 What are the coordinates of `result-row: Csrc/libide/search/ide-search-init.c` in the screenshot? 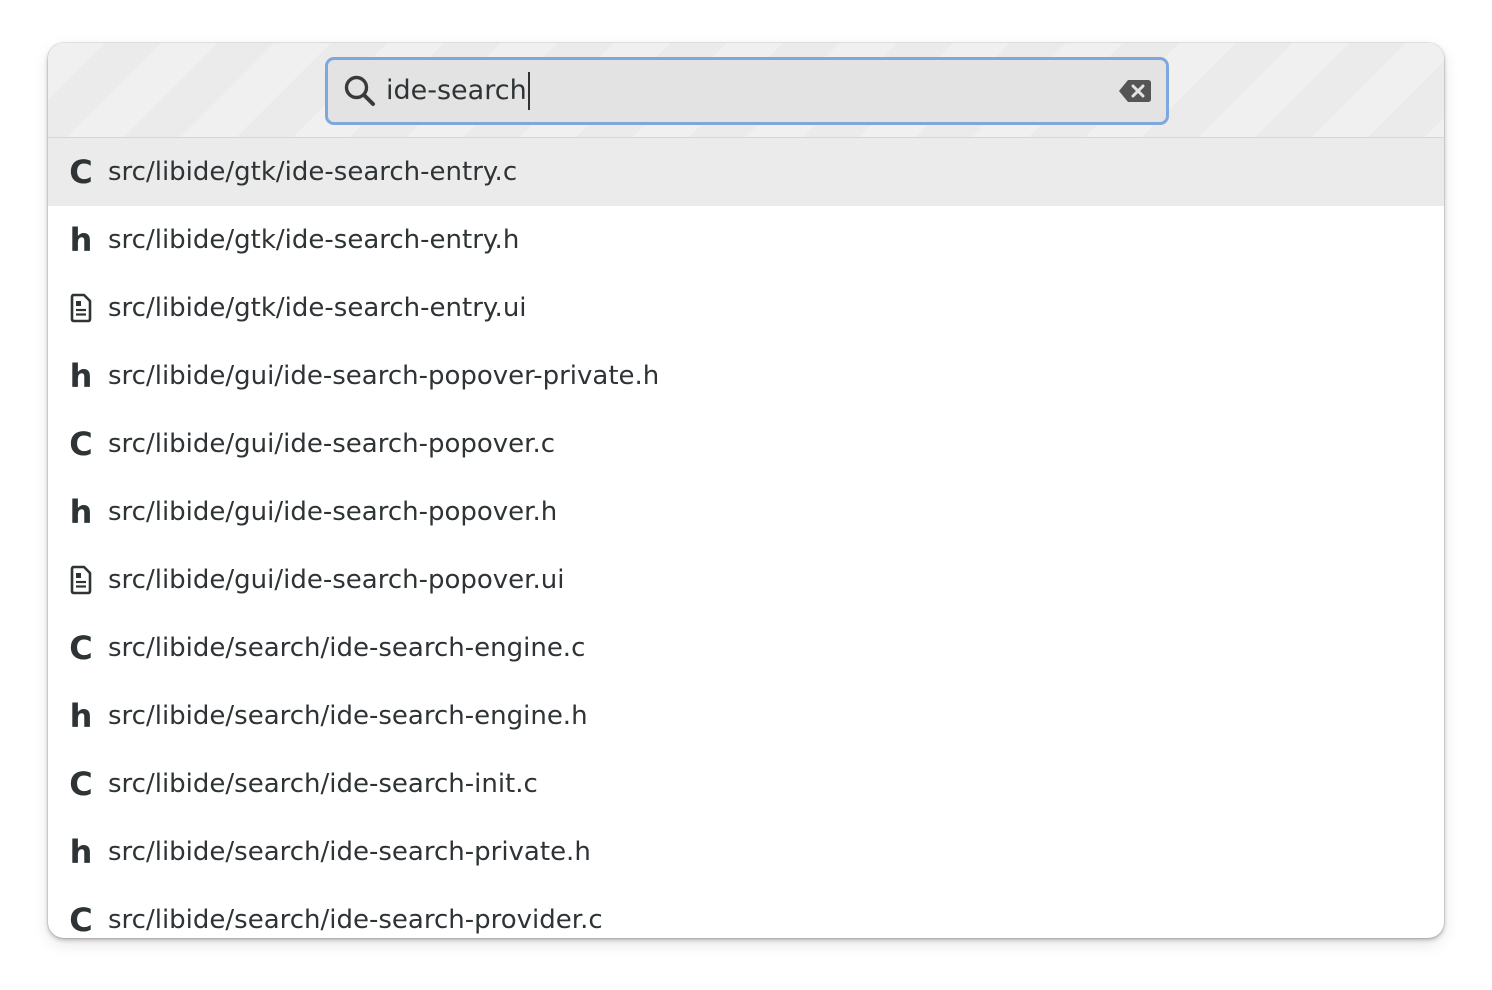 It's located at (746, 784).